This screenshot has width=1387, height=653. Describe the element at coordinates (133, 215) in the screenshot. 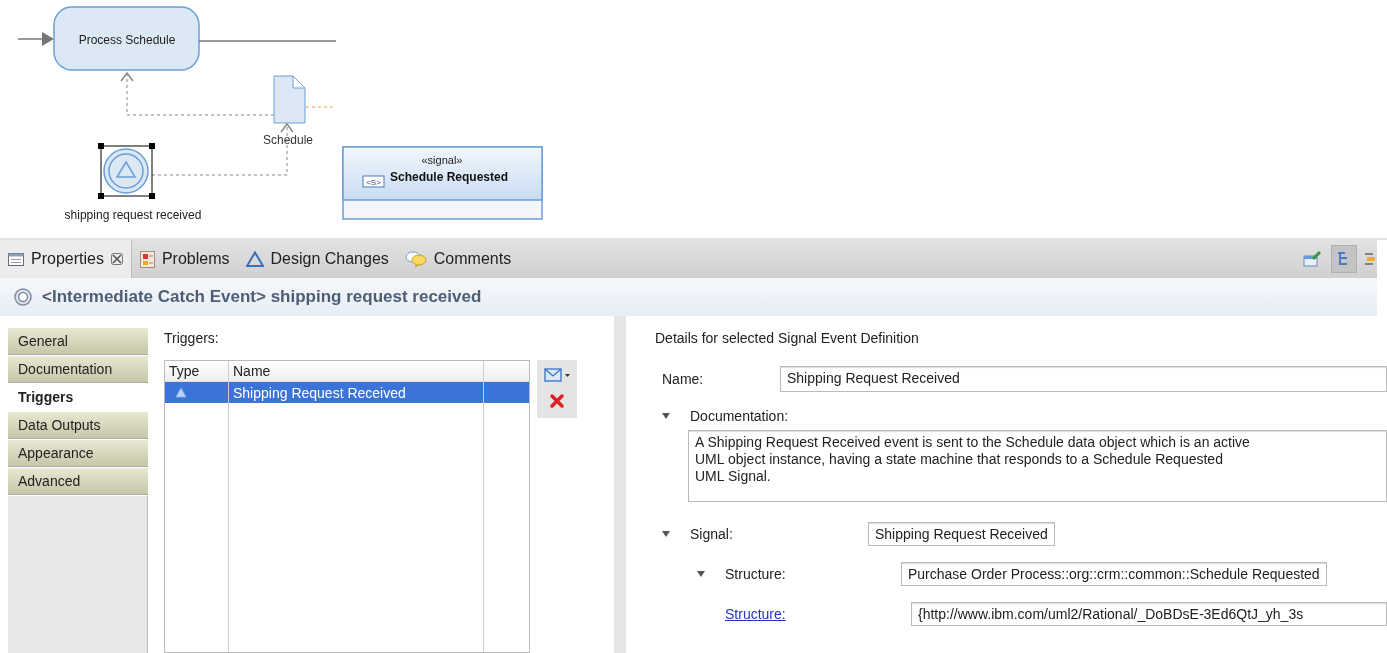

I see `event-label: shipping request received` at that location.